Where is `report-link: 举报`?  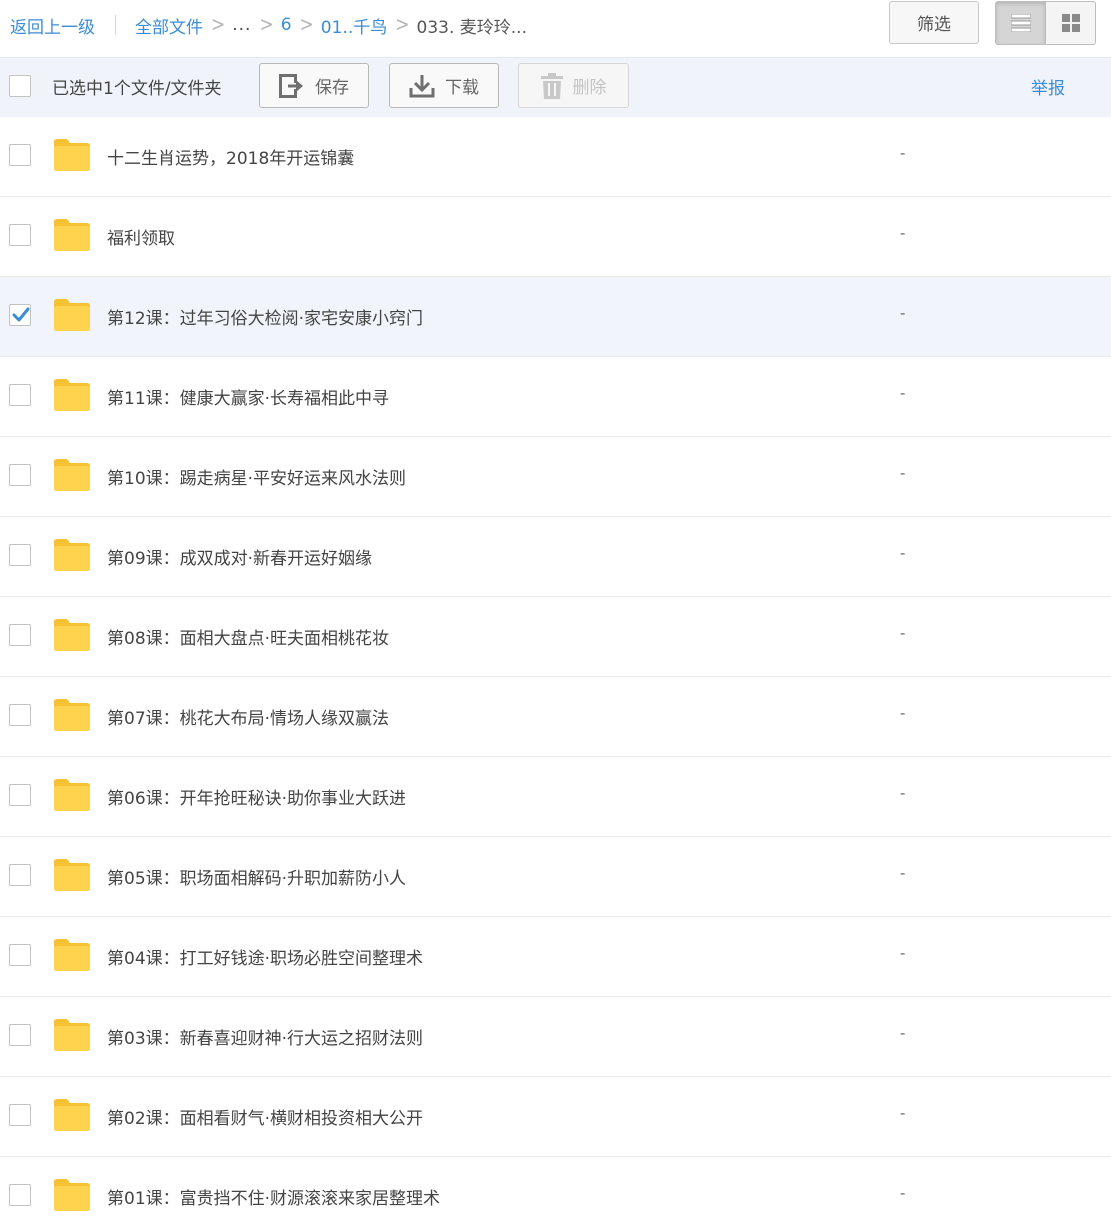
report-link: 举报 is located at coordinates (1048, 86).